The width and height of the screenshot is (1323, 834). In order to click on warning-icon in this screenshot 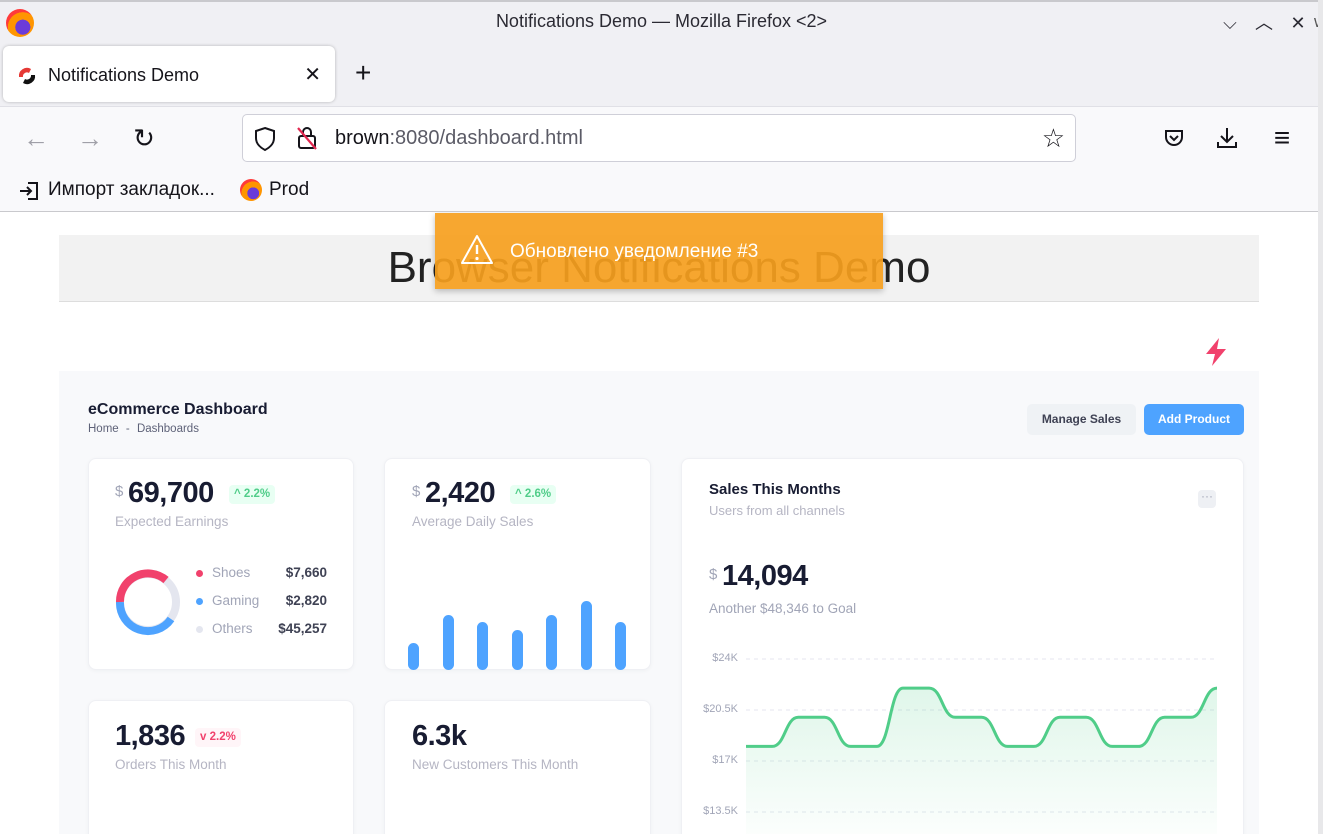, I will do `click(477, 249)`.